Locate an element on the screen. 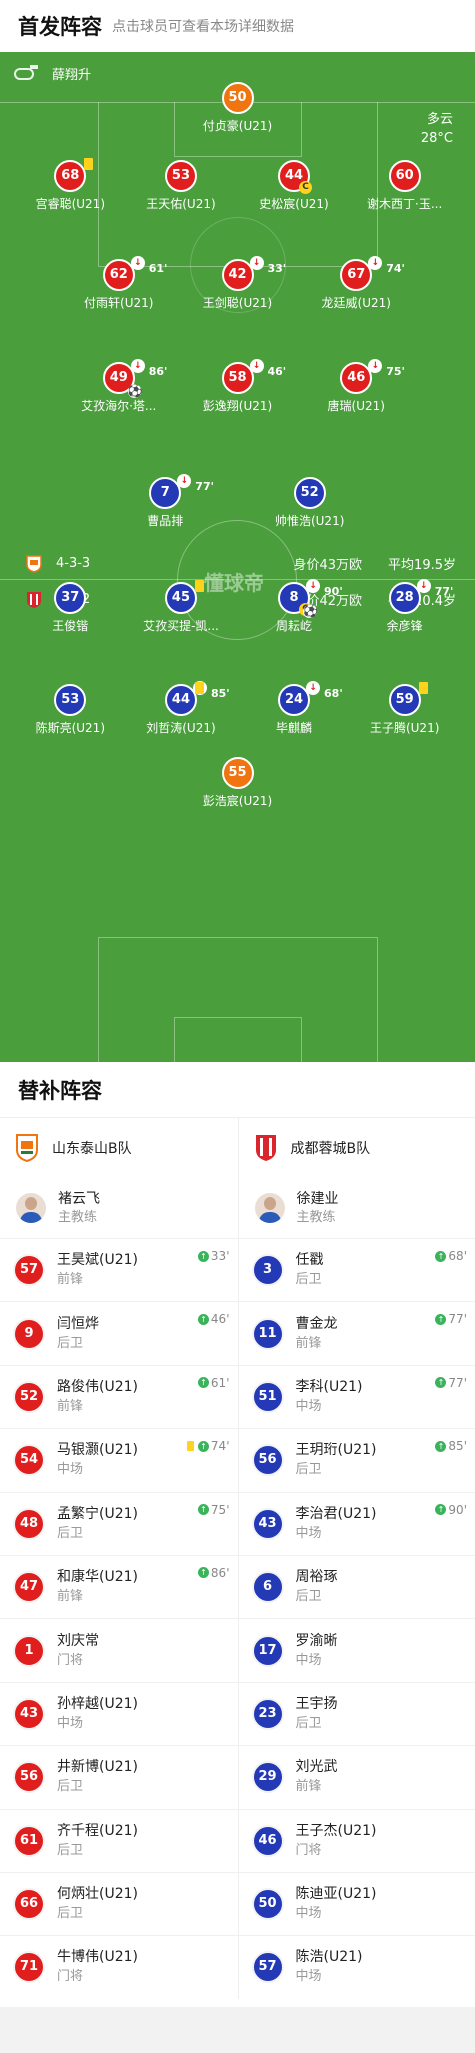  player-marker: 58 ↓ 46' 彭逸翔(U21) is located at coordinates (238, 386).